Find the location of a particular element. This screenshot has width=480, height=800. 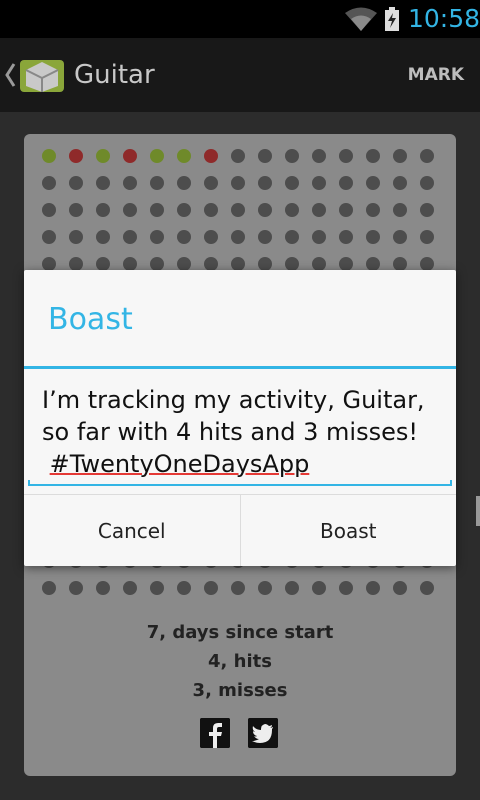

dialog-title-divider is located at coordinates (240, 367).